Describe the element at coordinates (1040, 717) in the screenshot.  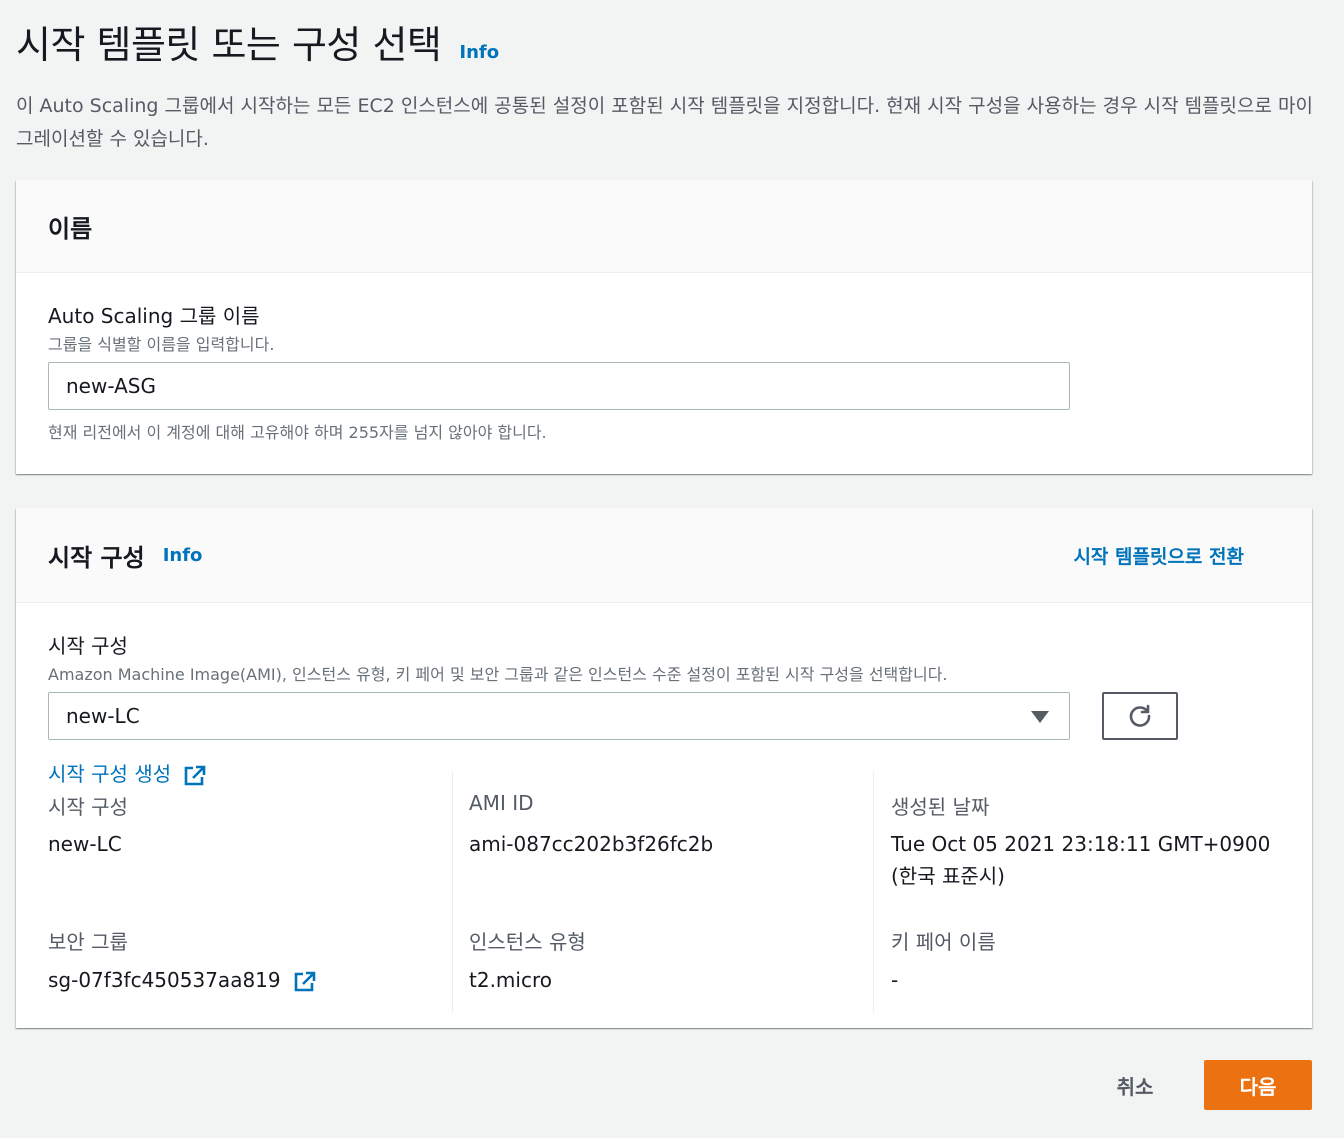
I see `caret-down-icon` at that location.